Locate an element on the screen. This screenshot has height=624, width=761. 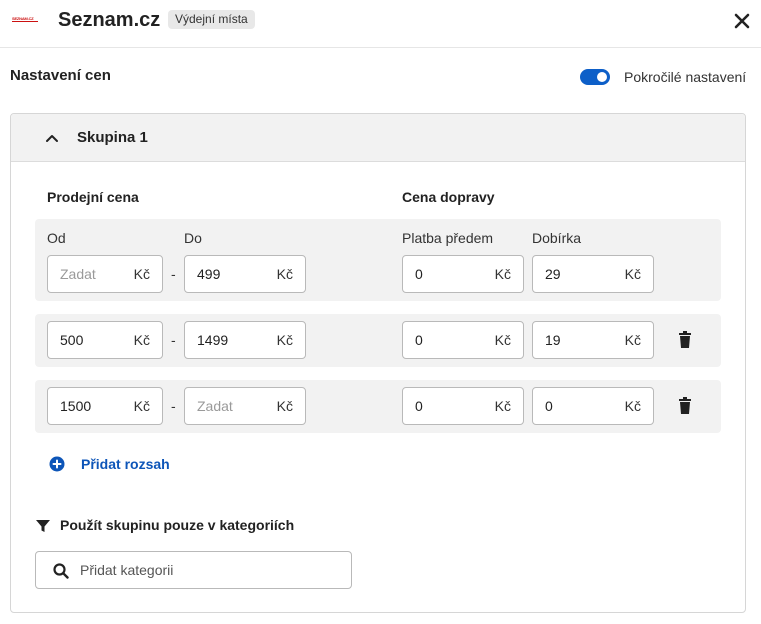
close-button is located at coordinates (742, 21).